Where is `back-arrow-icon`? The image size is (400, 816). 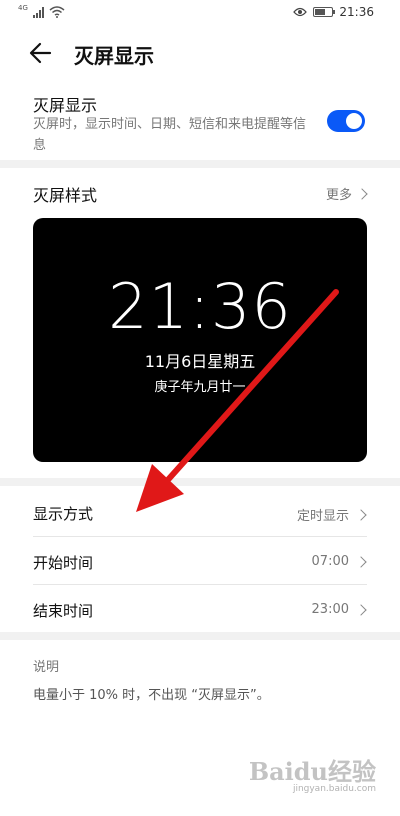 back-arrow-icon is located at coordinates (40, 53).